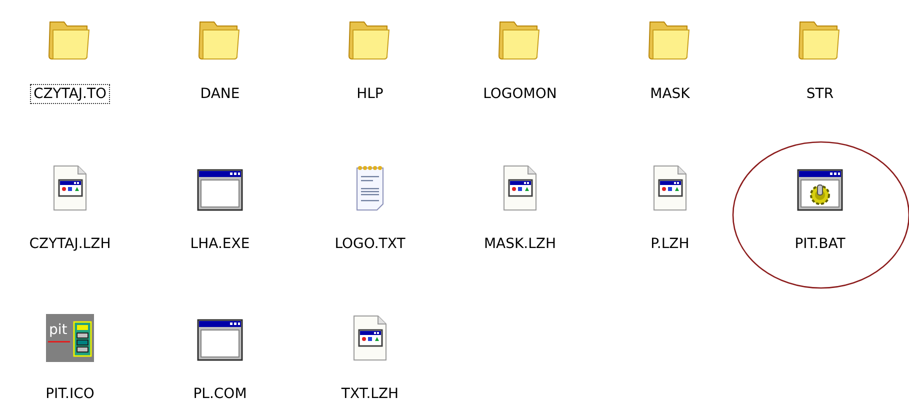 The image size is (909, 407). What do you see at coordinates (670, 244) in the screenshot?
I see `file-name: P.LZH` at bounding box center [670, 244].